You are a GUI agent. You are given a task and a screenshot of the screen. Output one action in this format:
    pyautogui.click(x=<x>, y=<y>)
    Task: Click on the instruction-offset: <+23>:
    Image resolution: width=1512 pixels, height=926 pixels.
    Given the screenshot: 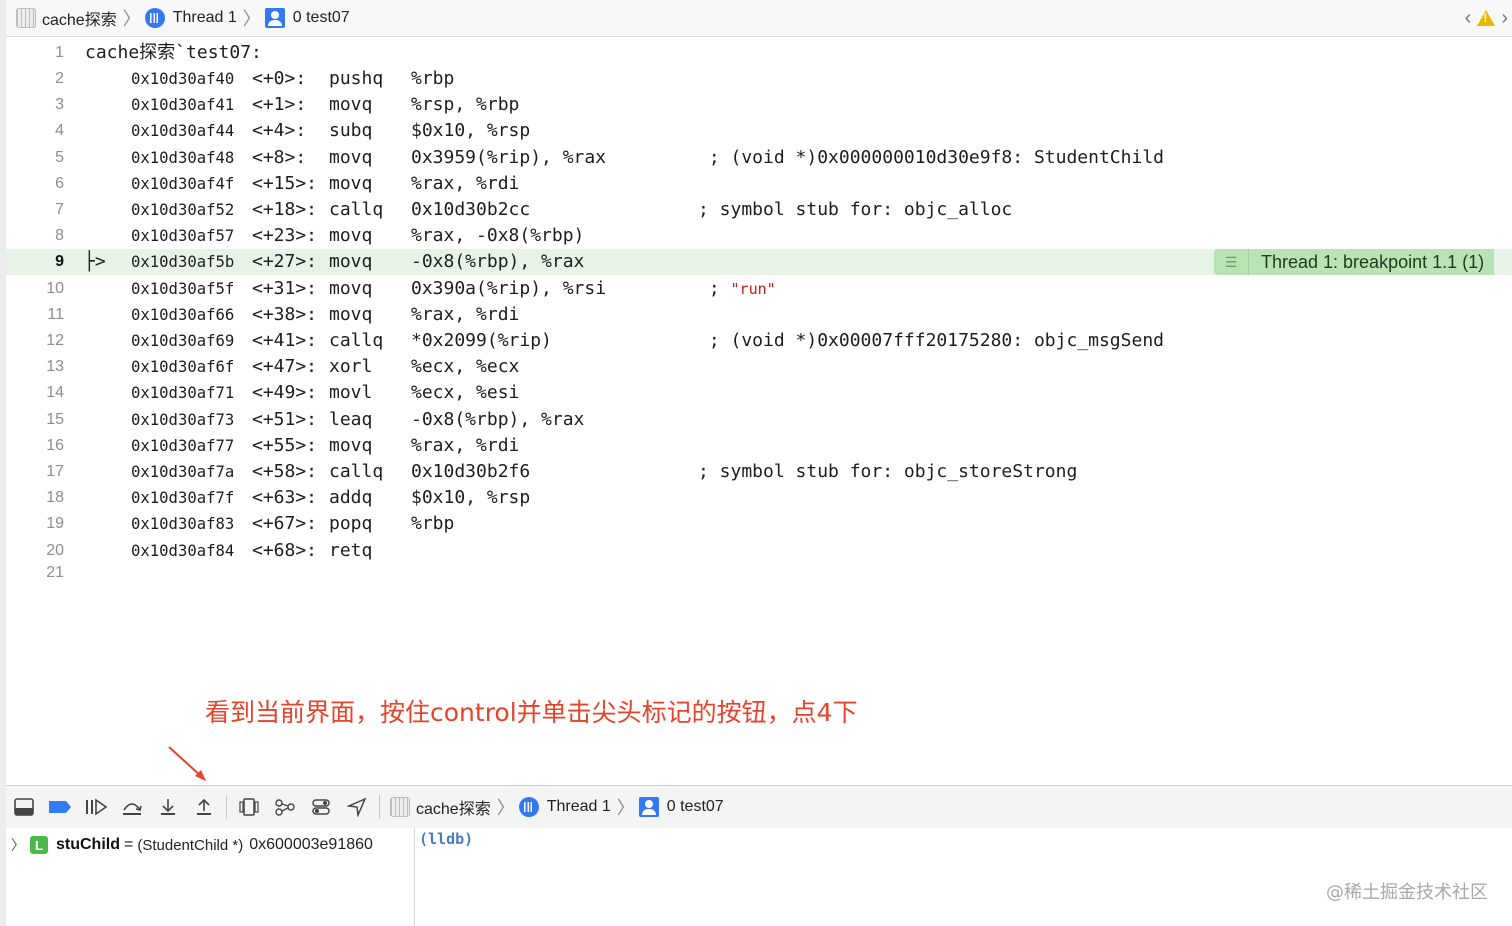 What is the action you would take?
    pyautogui.click(x=285, y=236)
    